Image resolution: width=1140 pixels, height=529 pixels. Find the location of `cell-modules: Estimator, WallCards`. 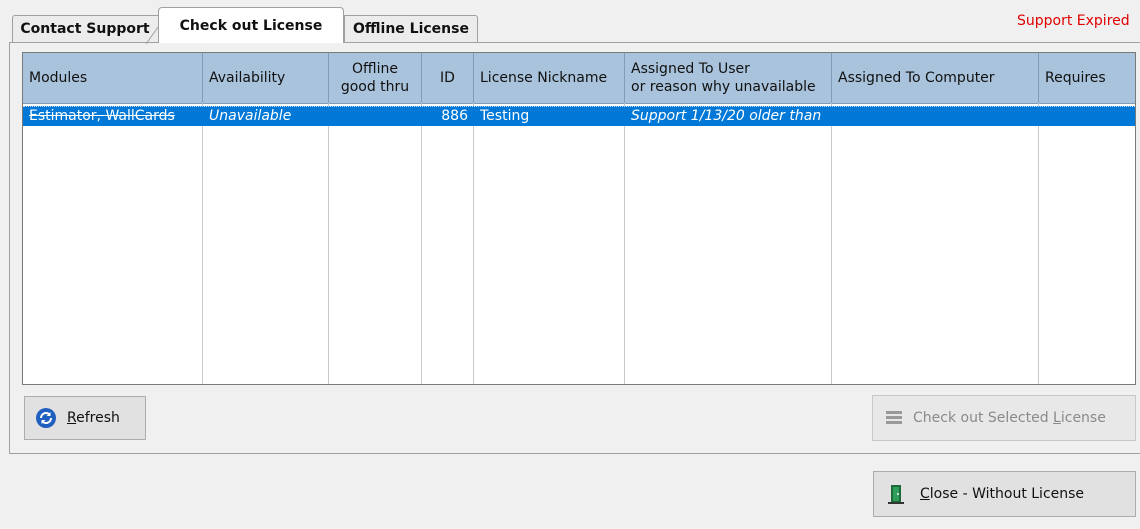

cell-modules: Estimator, WallCards is located at coordinates (102, 116).